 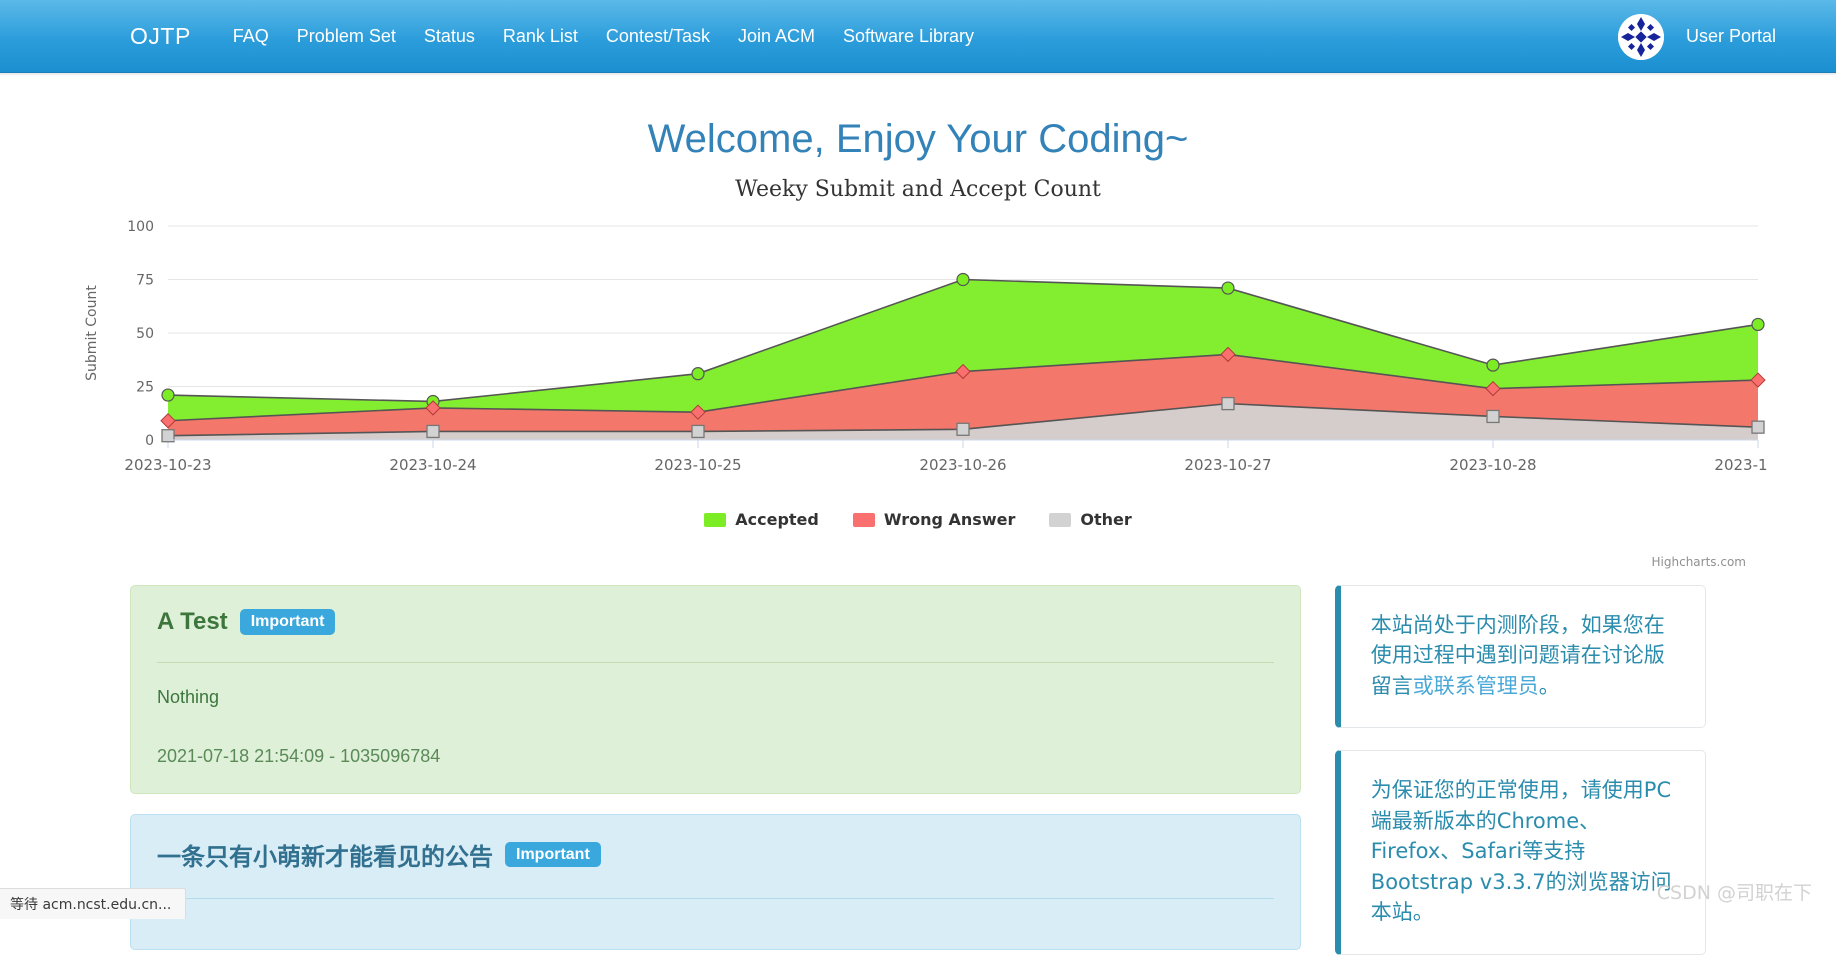 What do you see at coordinates (1640, 36) in the screenshot?
I see `school-emblem-icon` at bounding box center [1640, 36].